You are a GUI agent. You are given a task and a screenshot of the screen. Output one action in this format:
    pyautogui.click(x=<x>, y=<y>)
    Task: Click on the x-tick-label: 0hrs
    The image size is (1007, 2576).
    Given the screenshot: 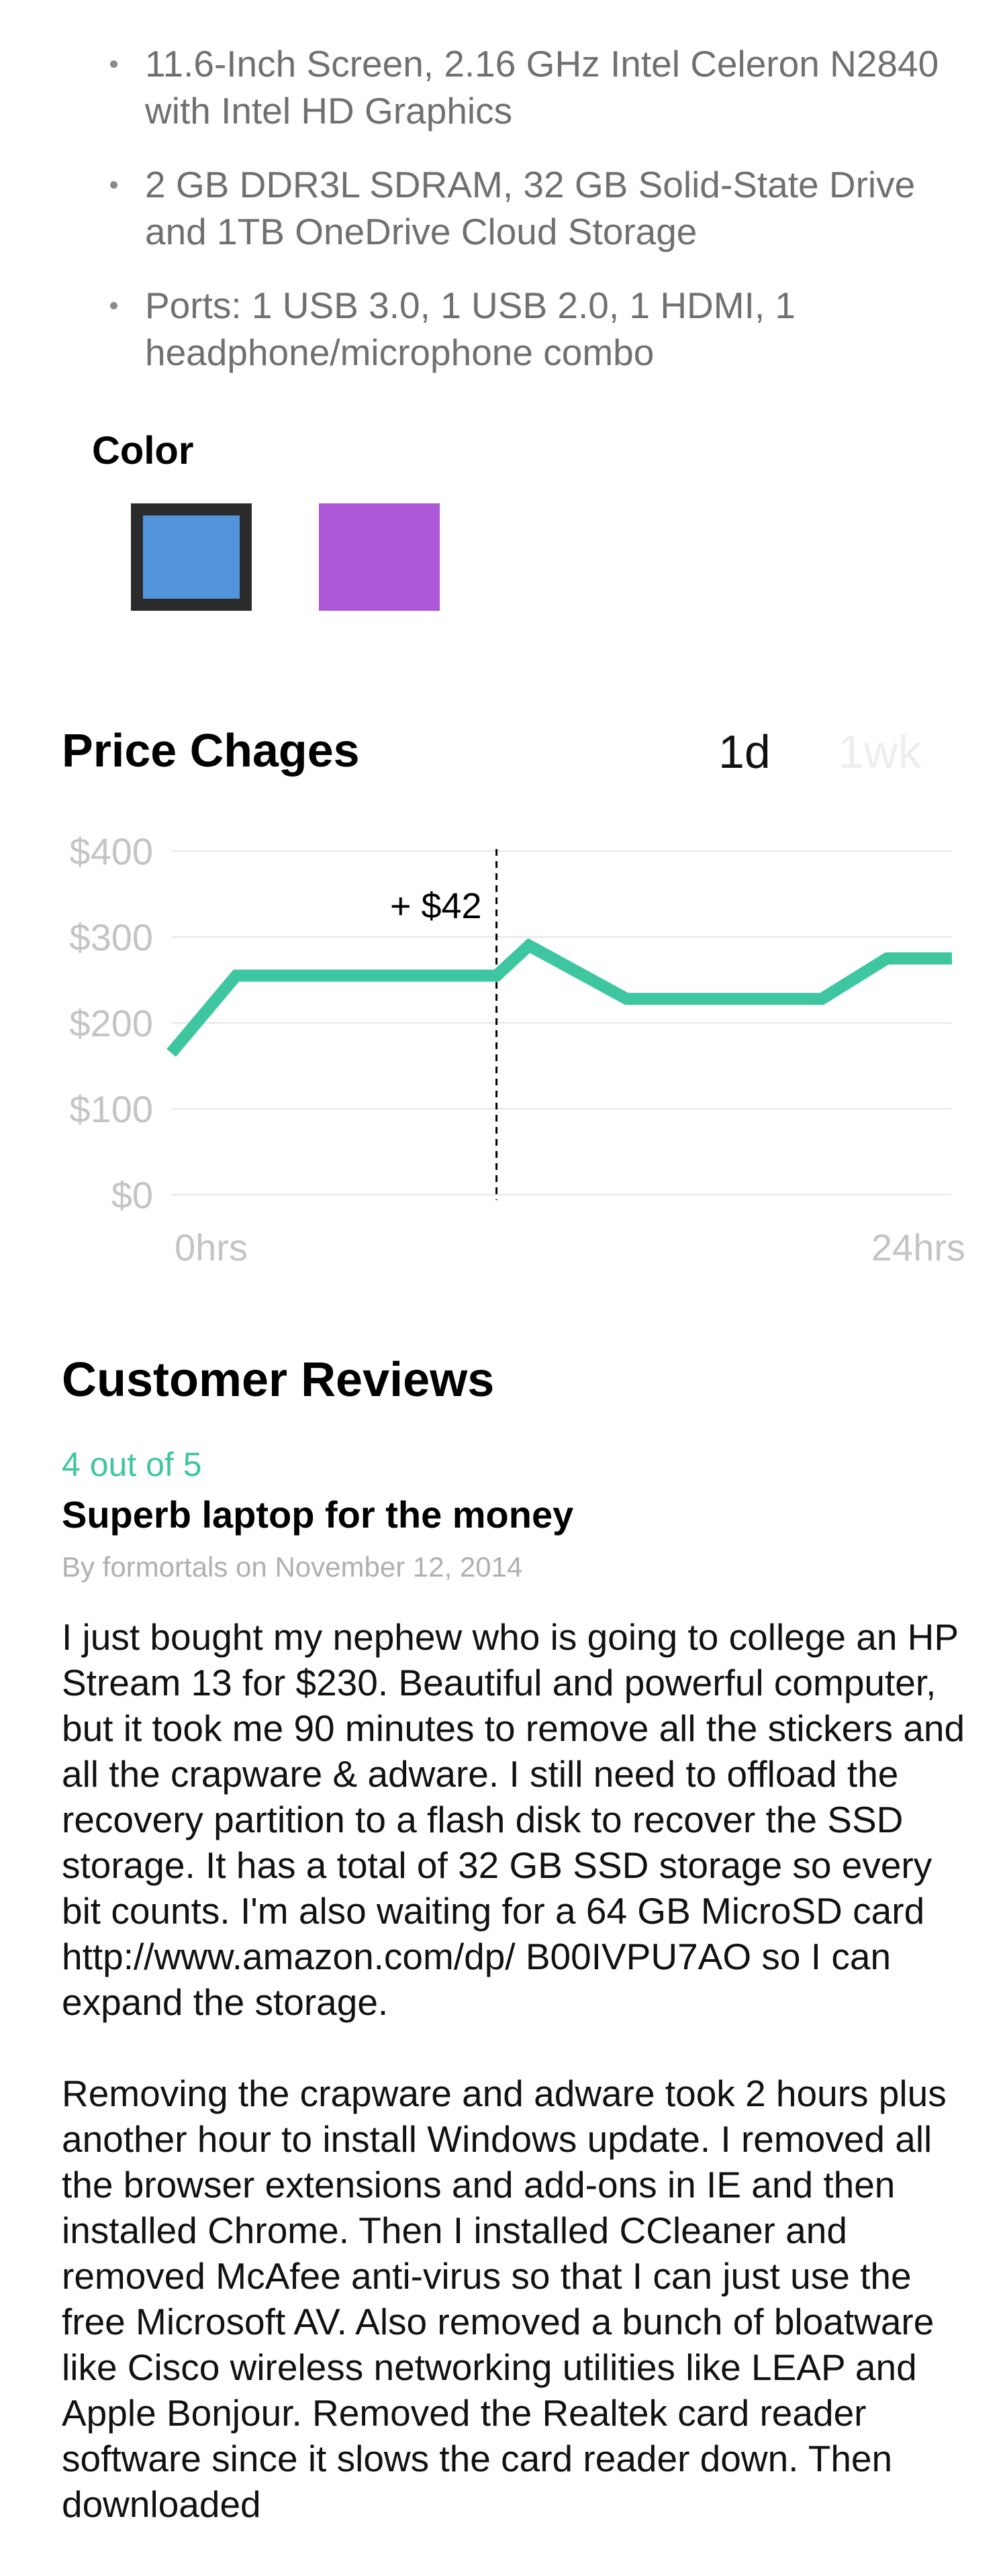 What is the action you would take?
    pyautogui.click(x=211, y=1247)
    